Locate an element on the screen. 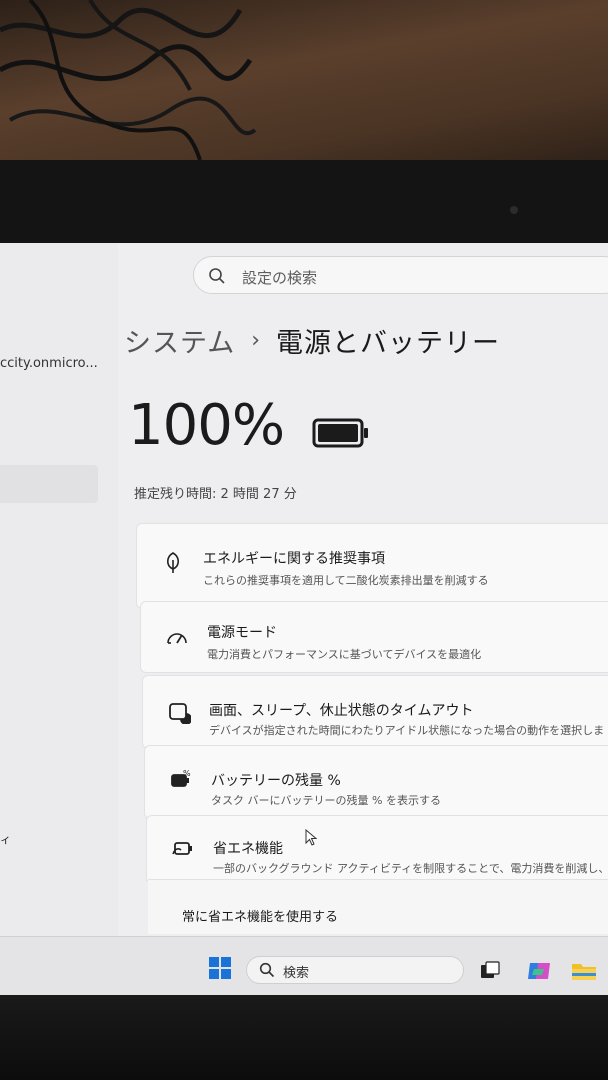 Image resolution: width=608 pixels, height=1080 pixels. battery-percentage: 100% is located at coordinates (206, 425).